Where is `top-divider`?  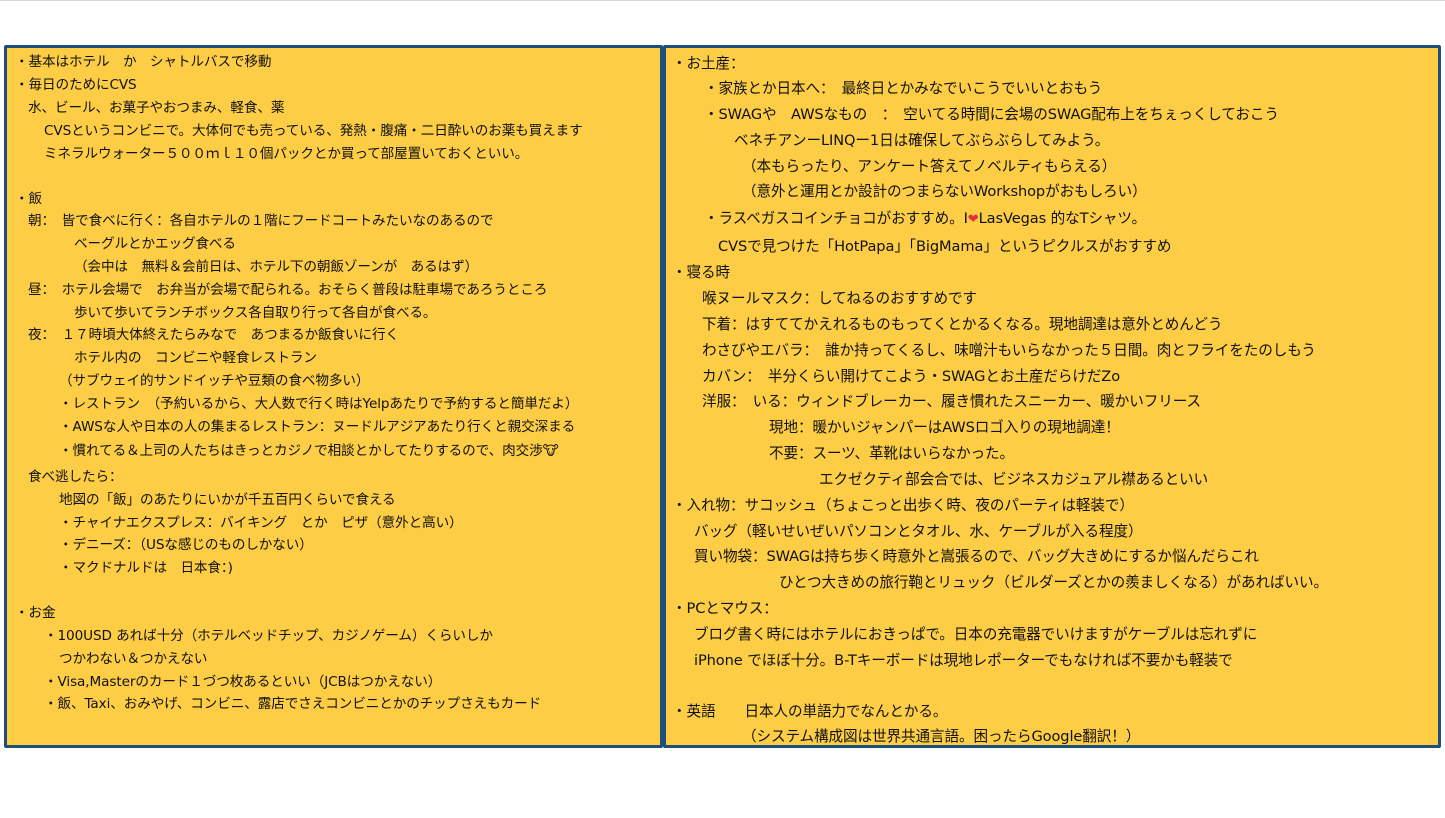
top-divider is located at coordinates (722, 0).